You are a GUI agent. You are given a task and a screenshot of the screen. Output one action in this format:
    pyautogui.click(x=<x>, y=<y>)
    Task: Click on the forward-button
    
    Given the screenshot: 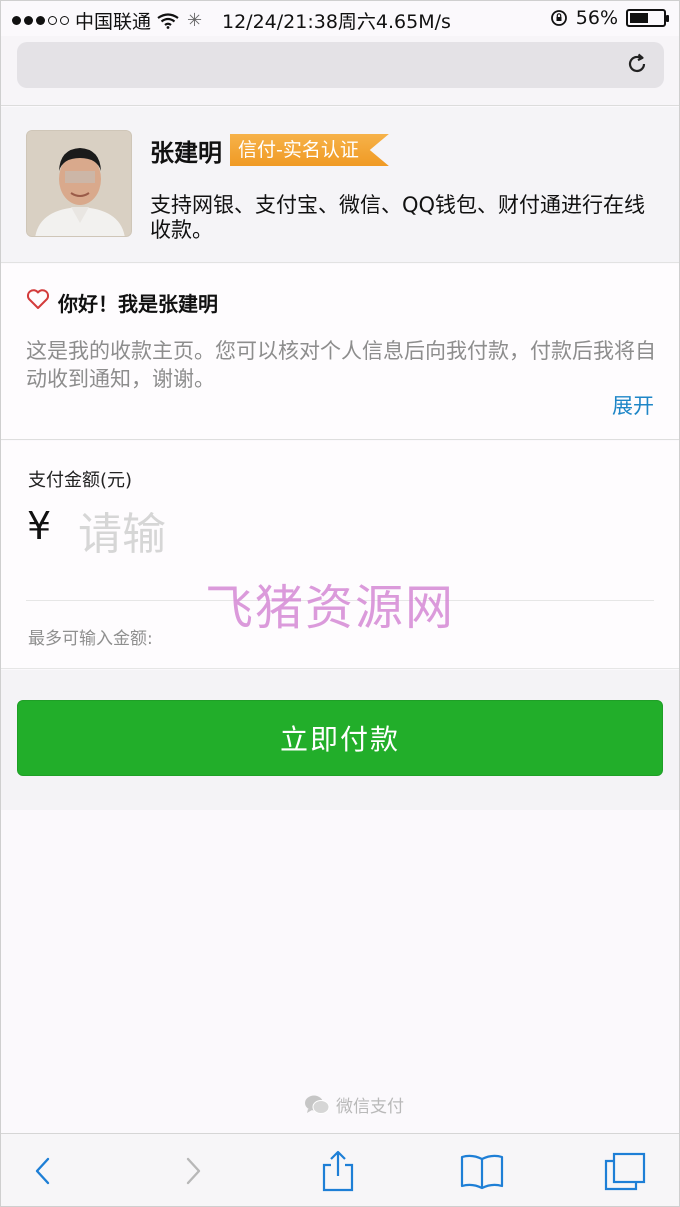 What is the action you would take?
    pyautogui.click(x=193, y=1171)
    